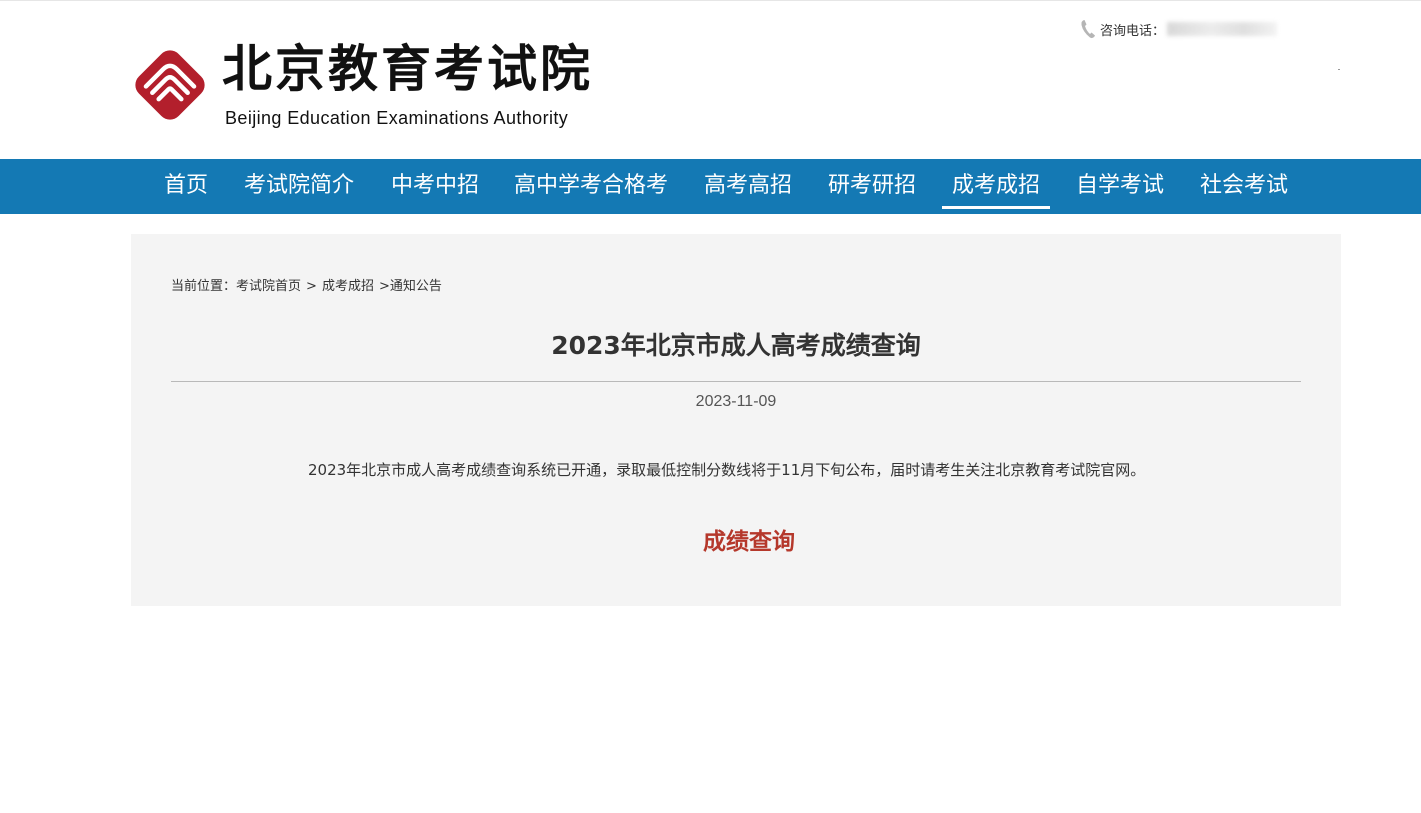 Image resolution: width=1421 pixels, height=813 pixels. What do you see at coordinates (736, 401) in the screenshot?
I see `article-date: 2023-11-09` at bounding box center [736, 401].